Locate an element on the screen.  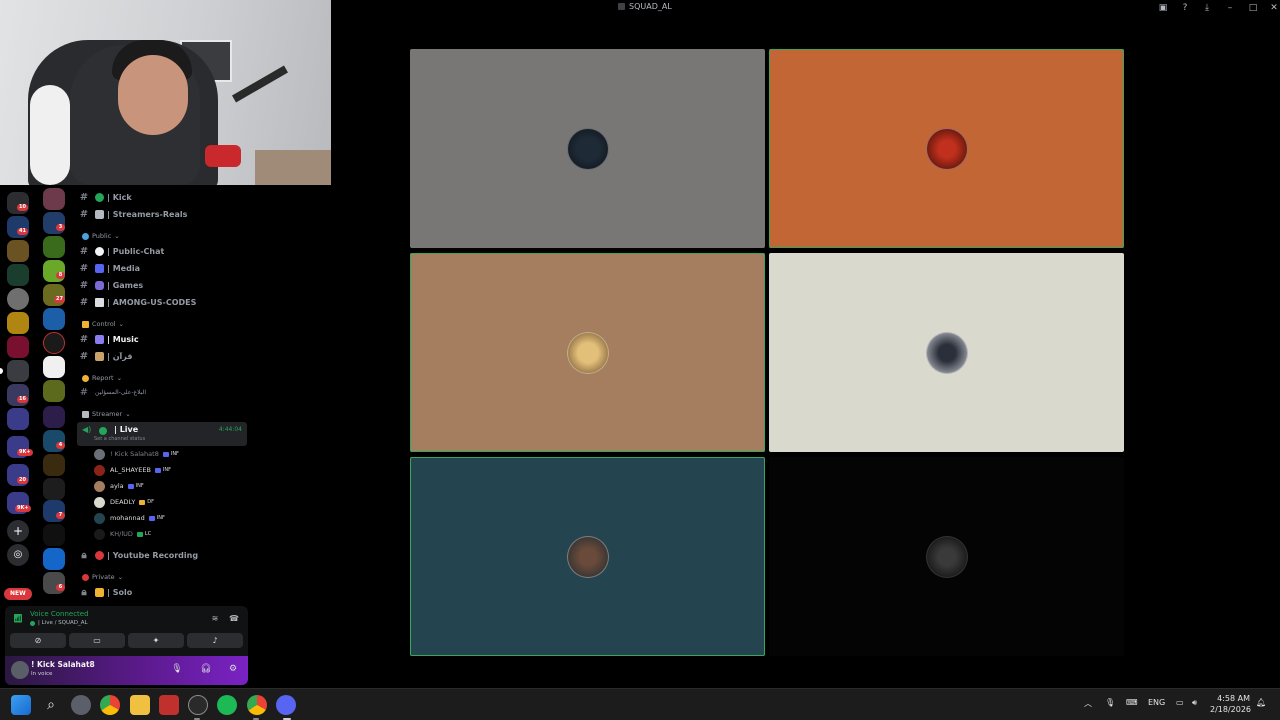
add-server-icon: + is located at coordinates (18, 531).